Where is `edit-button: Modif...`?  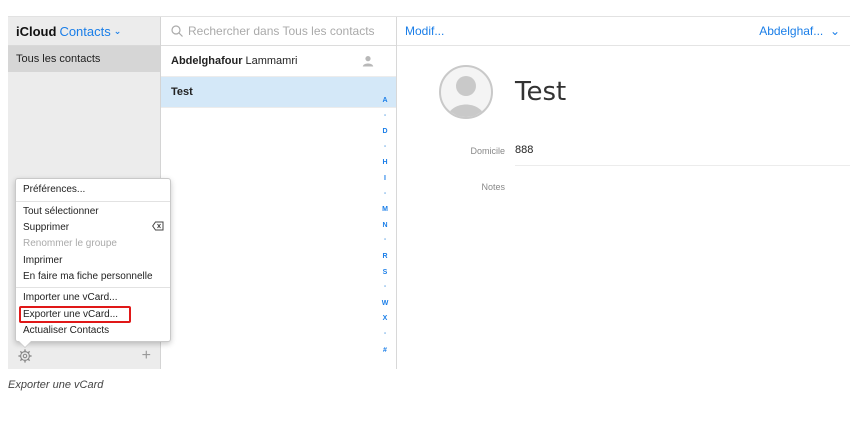
edit-button: Modif... is located at coordinates (424, 31).